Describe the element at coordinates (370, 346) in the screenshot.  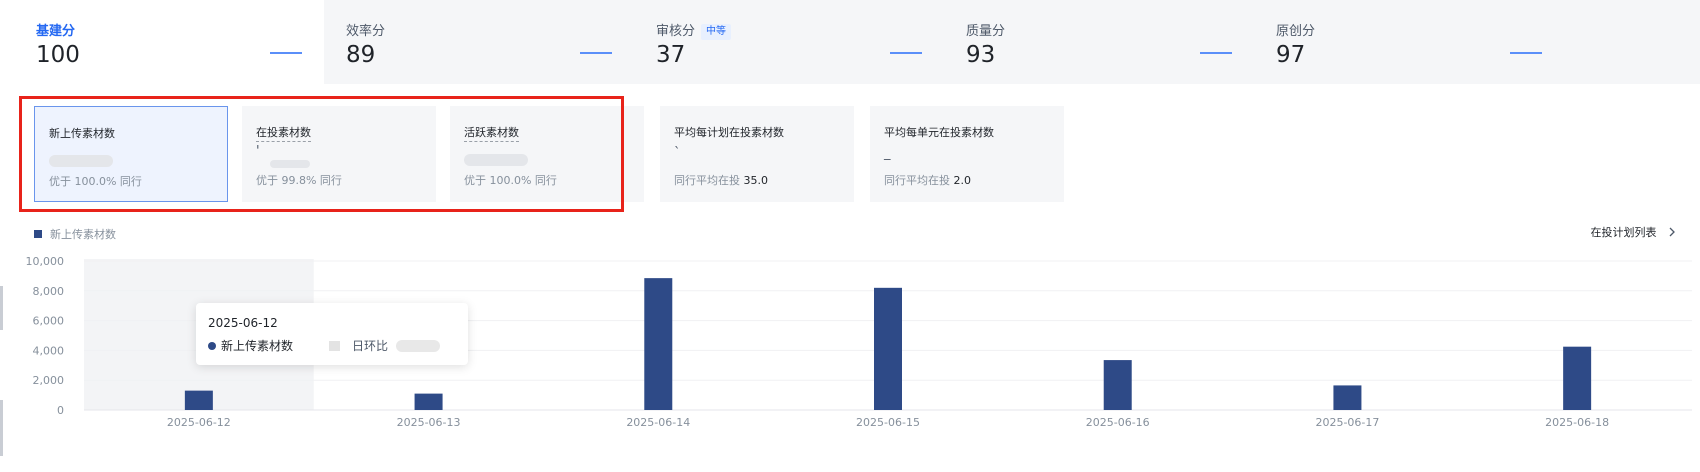
I see `tooltip-compare-label: 日环比` at that location.